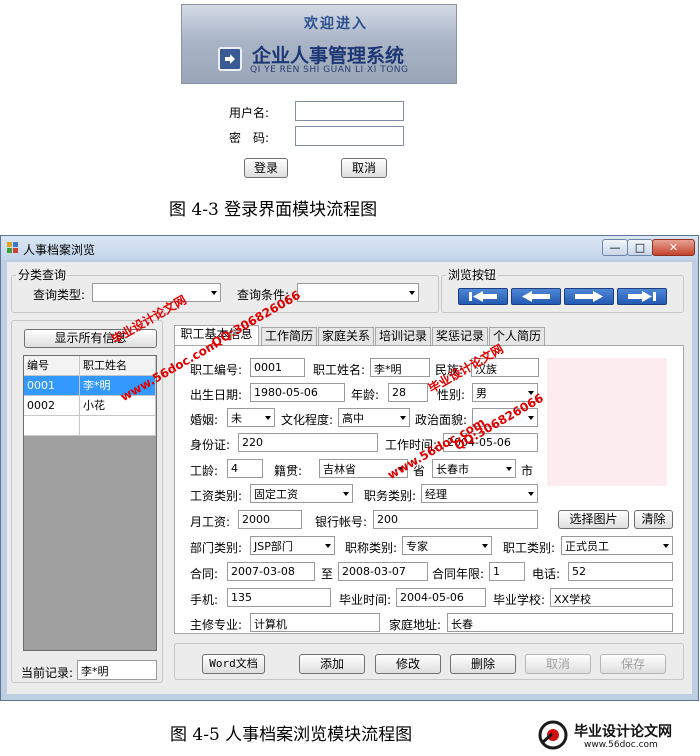 This screenshot has height=756, width=700. I want to click on contract-end-input: 2008-03-07, so click(383, 571).